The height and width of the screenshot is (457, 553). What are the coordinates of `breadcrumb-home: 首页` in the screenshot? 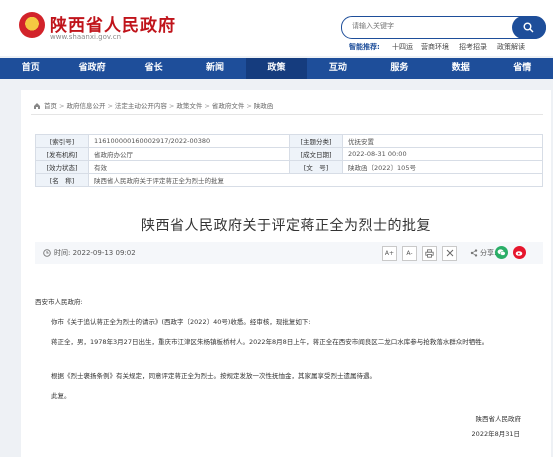 It's located at (50, 106).